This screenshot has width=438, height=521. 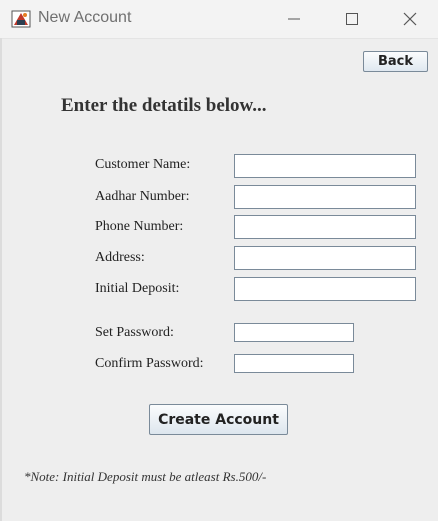 I want to click on phone-number-label: Phone Number:, so click(x=139, y=226).